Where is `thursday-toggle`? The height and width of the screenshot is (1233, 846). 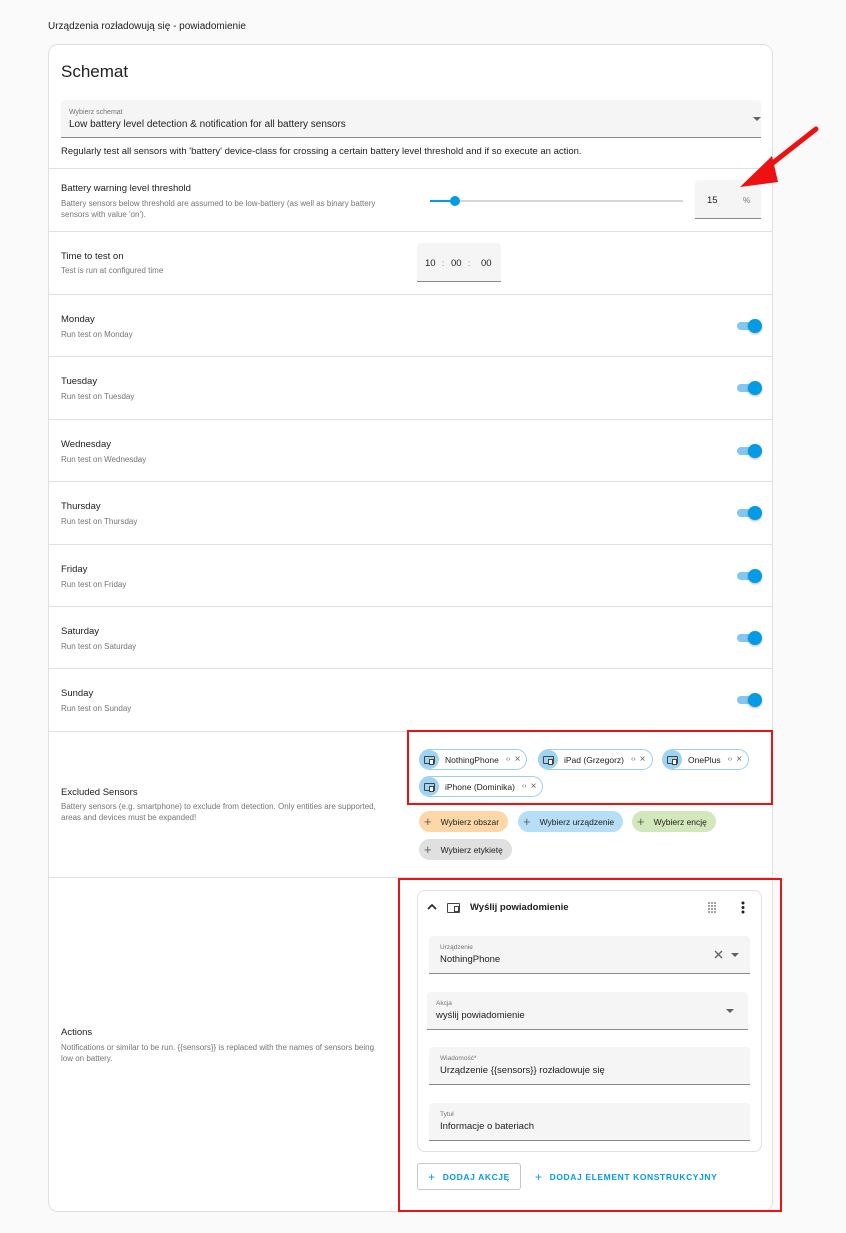
thursday-toggle is located at coordinates (749, 513).